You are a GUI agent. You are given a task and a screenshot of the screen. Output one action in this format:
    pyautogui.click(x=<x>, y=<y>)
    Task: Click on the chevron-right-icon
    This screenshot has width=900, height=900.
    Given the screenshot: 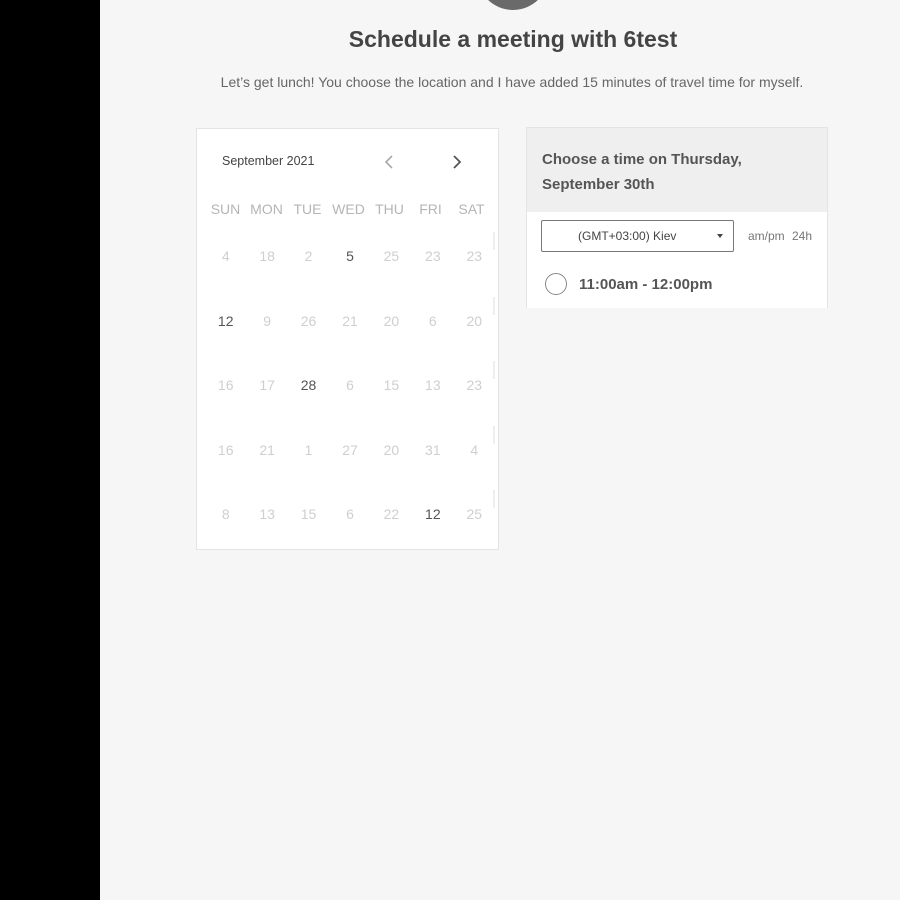 What is the action you would take?
    pyautogui.click(x=457, y=162)
    